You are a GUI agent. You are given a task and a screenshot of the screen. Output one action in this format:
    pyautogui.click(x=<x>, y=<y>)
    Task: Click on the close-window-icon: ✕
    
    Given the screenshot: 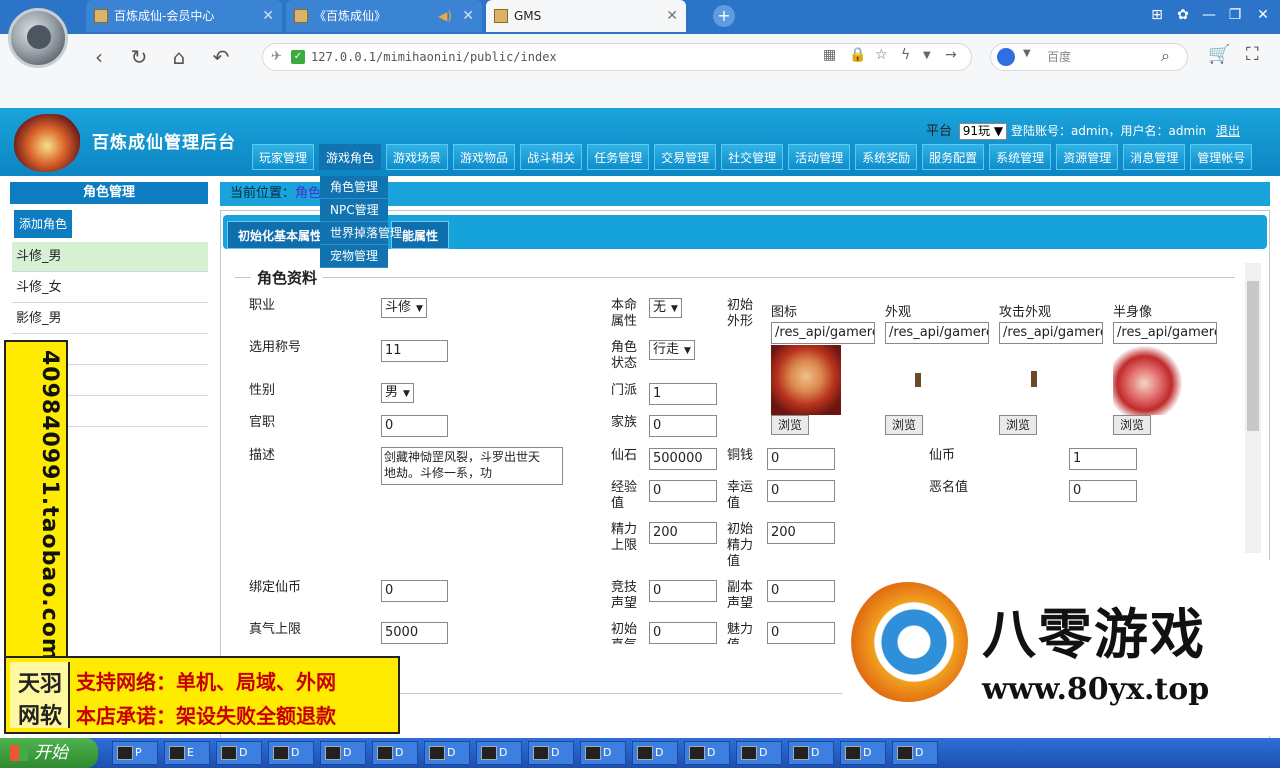 What is the action you would take?
    pyautogui.click(x=1263, y=15)
    